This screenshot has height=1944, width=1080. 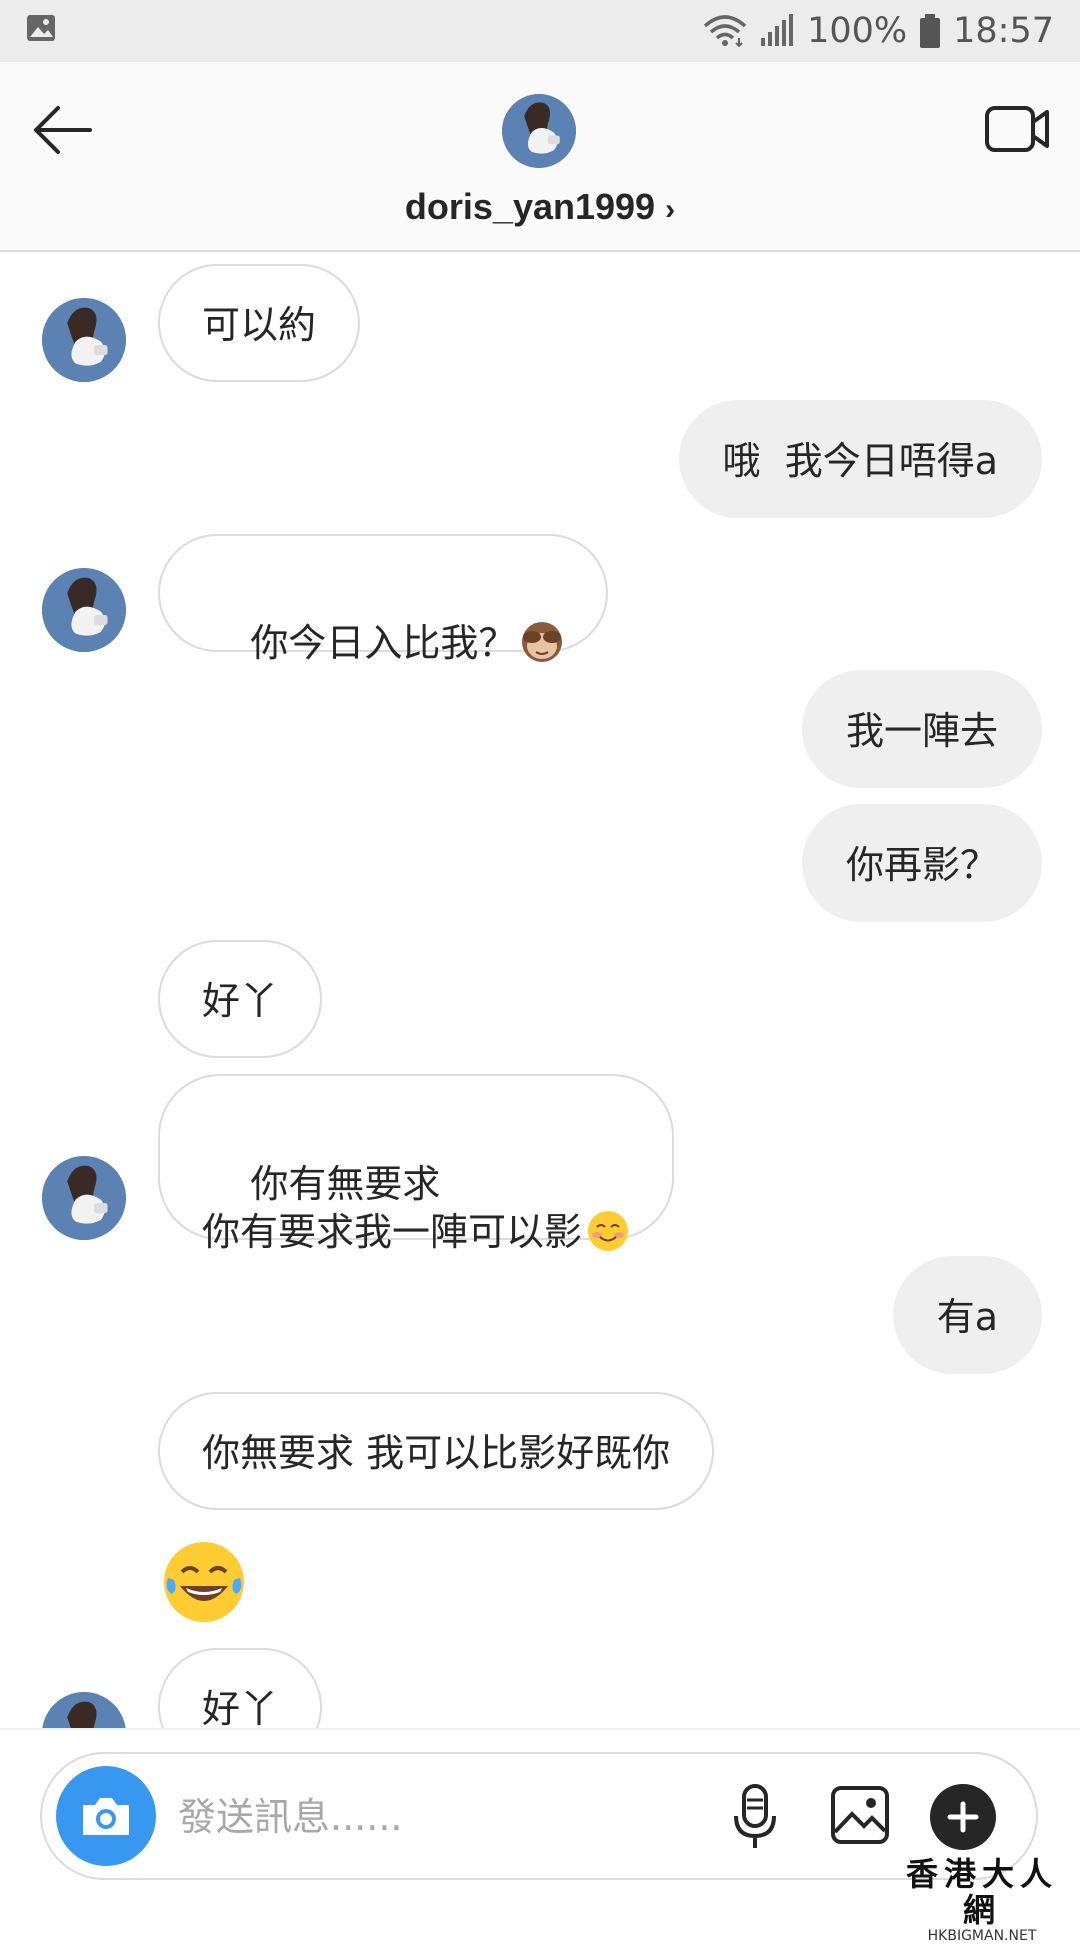 I want to click on message-bubble-outgoing: 我一陣去, so click(x=921, y=729).